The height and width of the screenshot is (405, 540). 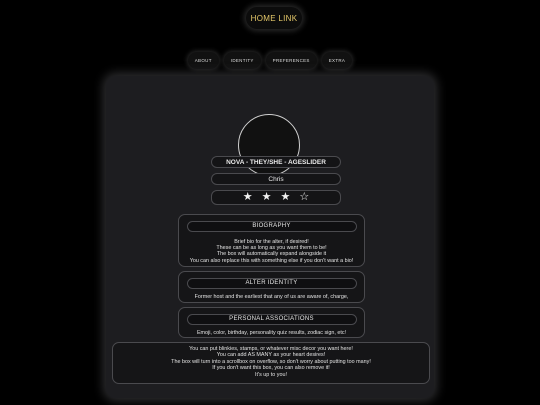 I want to click on tab-extra: EXTRA, so click(x=337, y=60).